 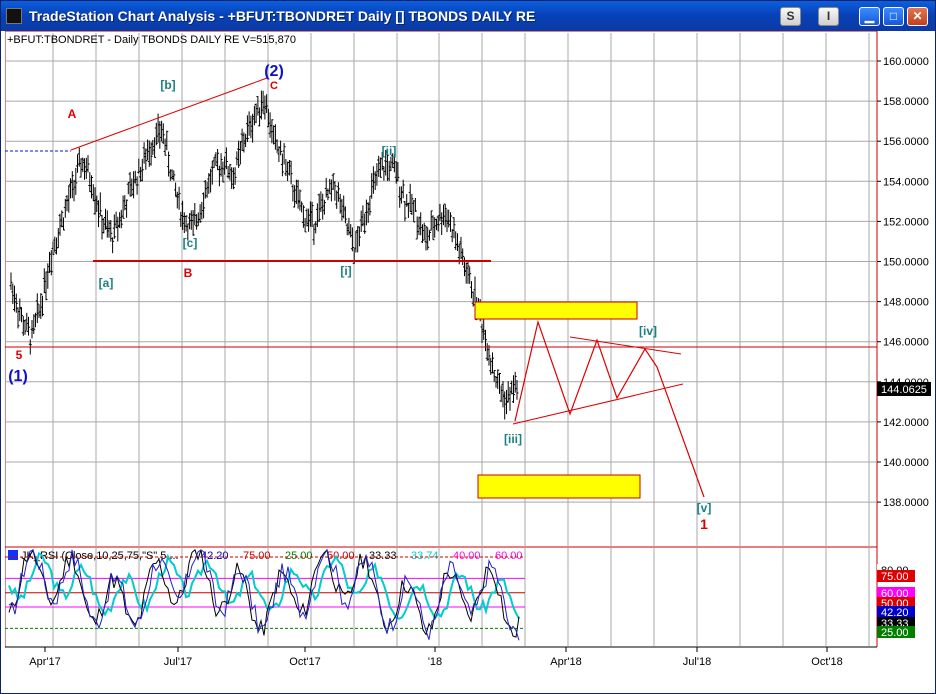 I want to click on wave-label: [ii], so click(x=389, y=151).